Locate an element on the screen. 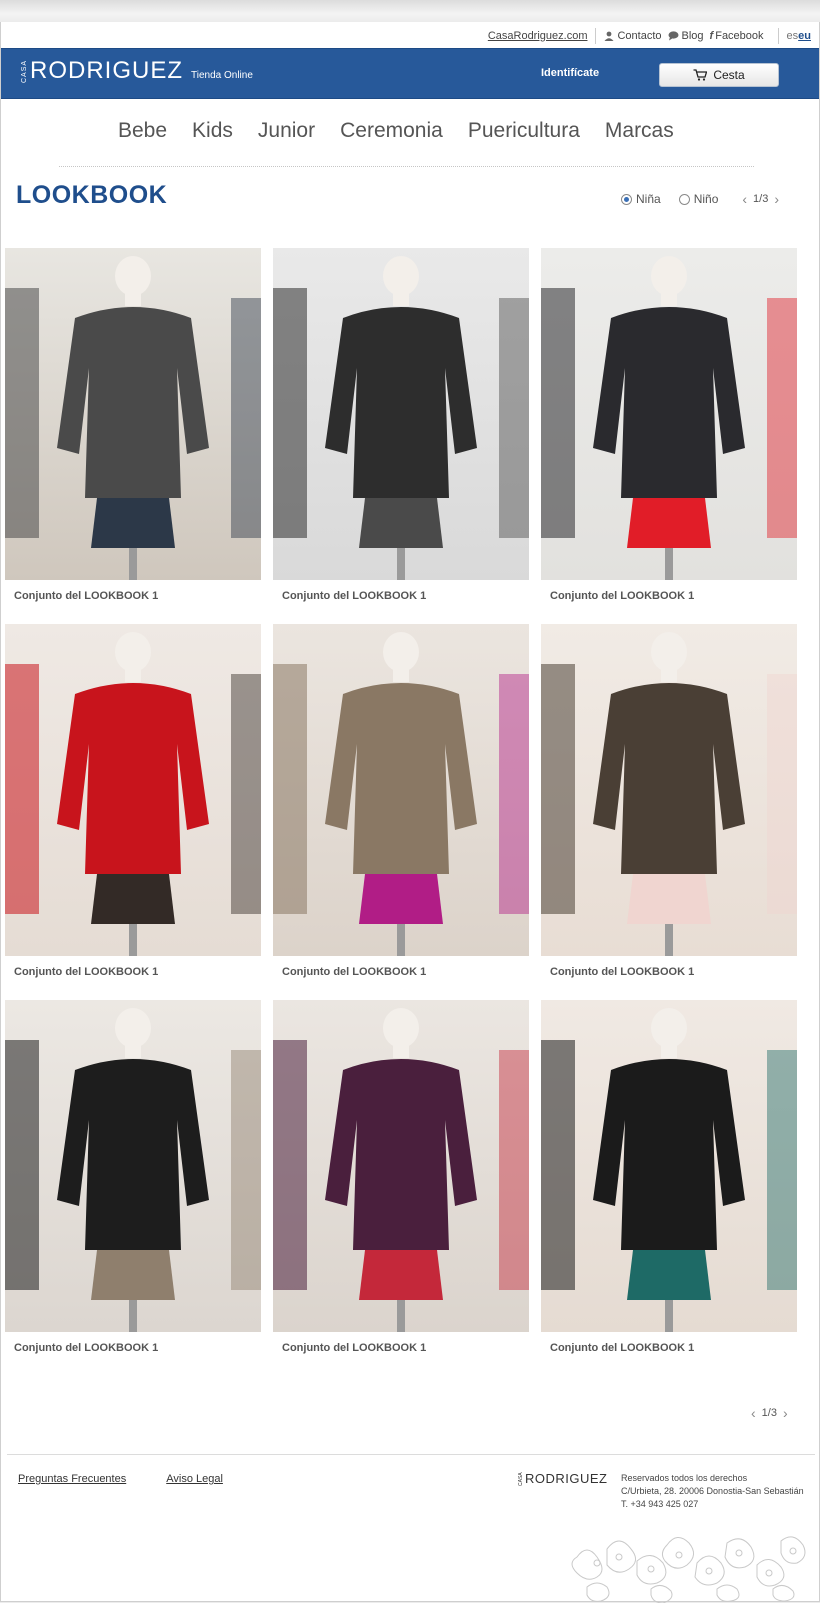  cart-label: Cesta is located at coordinates (729, 75).